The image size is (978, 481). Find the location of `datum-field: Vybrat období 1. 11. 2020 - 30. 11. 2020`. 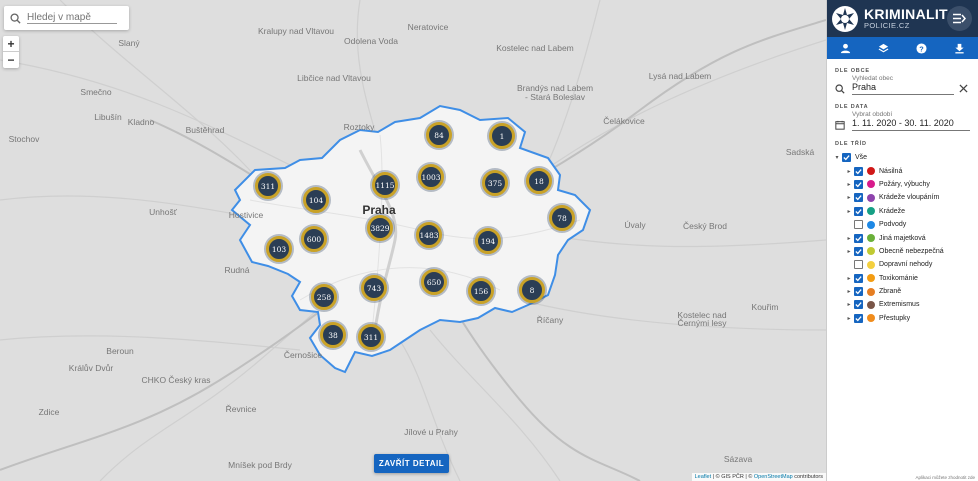

datum-field: Vybrat období 1. 11. 2020 - 30. 11. 2020 is located at coordinates (902, 121).